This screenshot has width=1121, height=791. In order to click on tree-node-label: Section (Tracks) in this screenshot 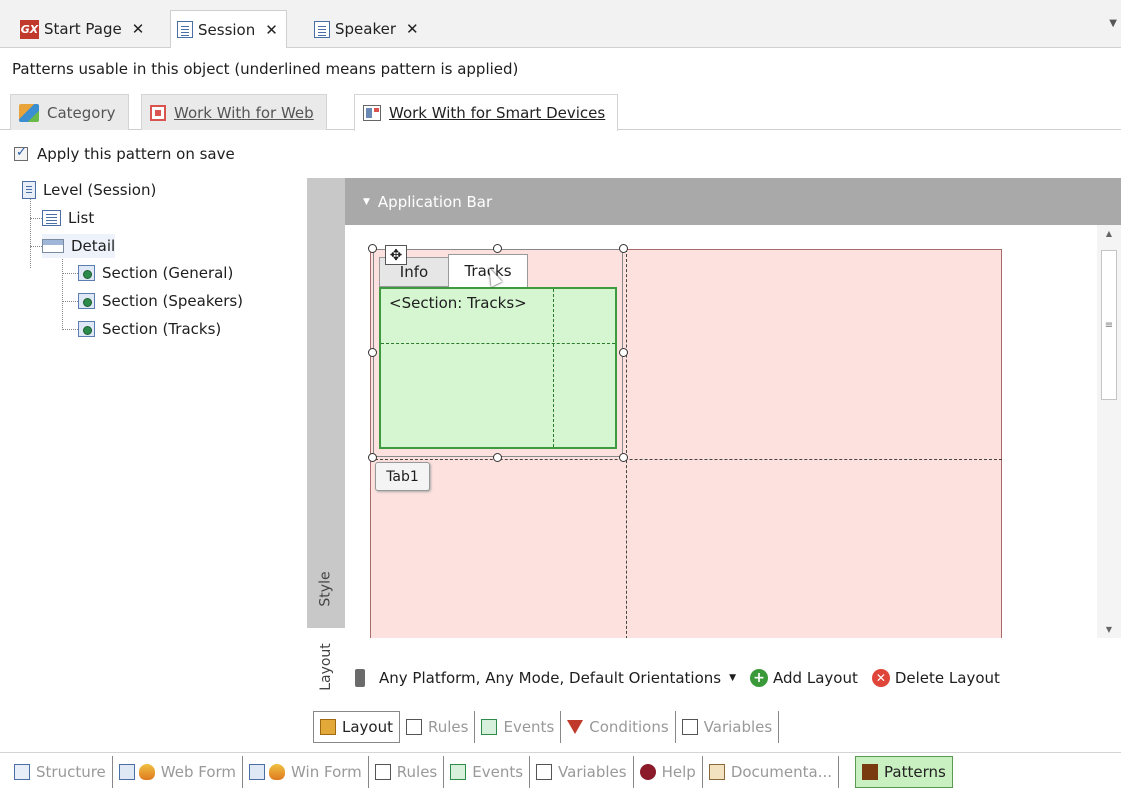, I will do `click(162, 329)`.